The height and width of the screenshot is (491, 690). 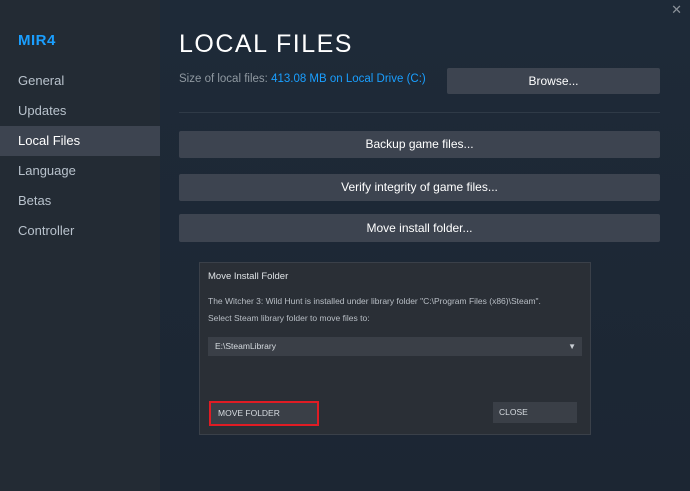 I want to click on library-folder-value: E:\SteamLibrary, so click(x=245, y=346).